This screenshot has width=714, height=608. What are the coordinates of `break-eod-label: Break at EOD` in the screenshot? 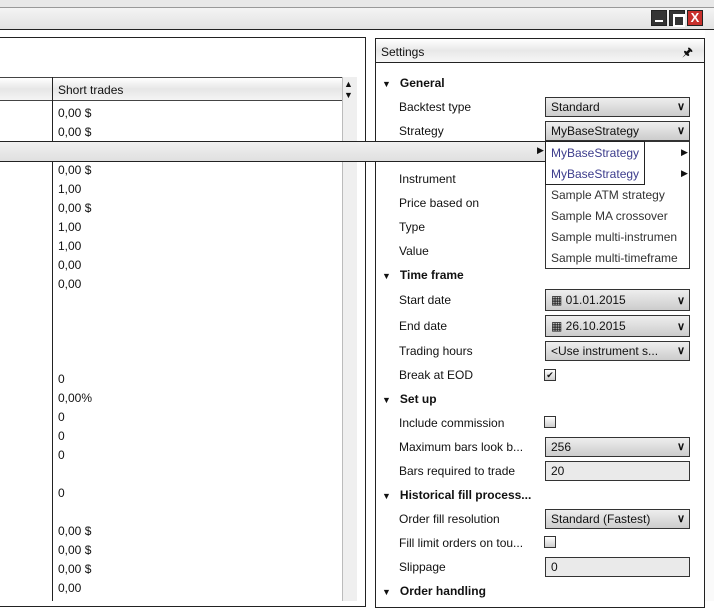 It's located at (436, 375).